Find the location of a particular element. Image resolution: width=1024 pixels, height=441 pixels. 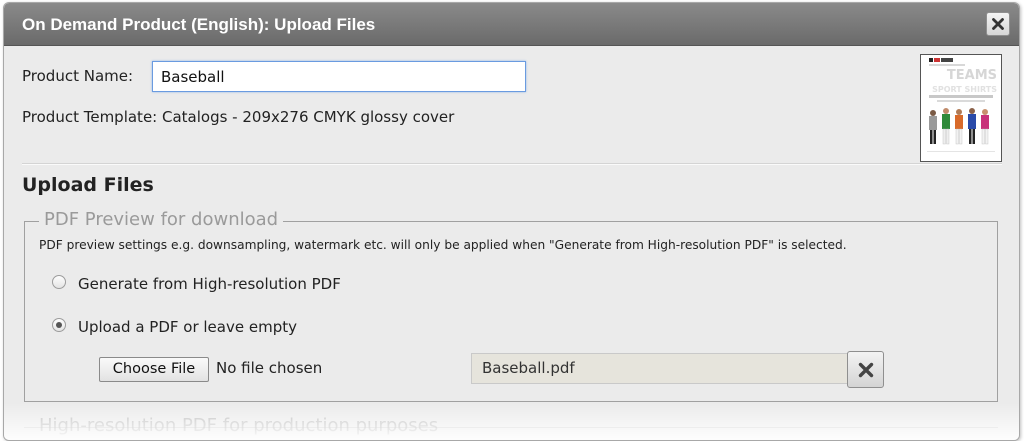

thumbnail-heading: TEAMS is located at coordinates (972, 75).